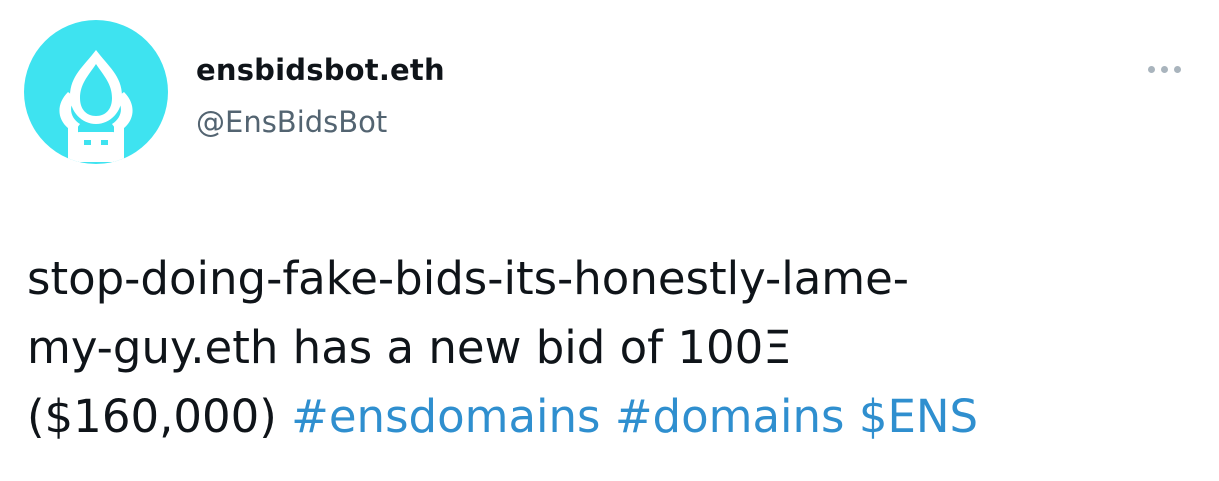 The width and height of the screenshot is (1219, 481). Describe the element at coordinates (918, 416) in the screenshot. I see `cashtag-link: $ENS` at that location.